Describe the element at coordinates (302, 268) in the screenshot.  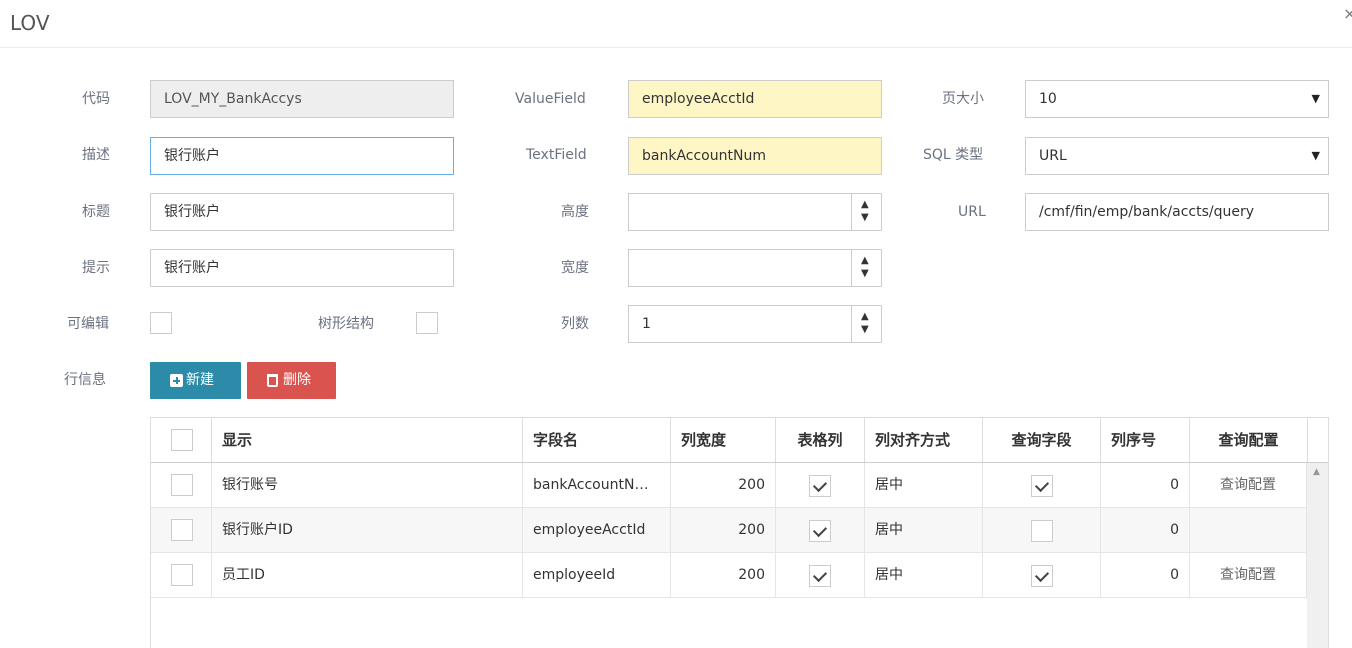
I see `hint-input: 银行账户` at that location.